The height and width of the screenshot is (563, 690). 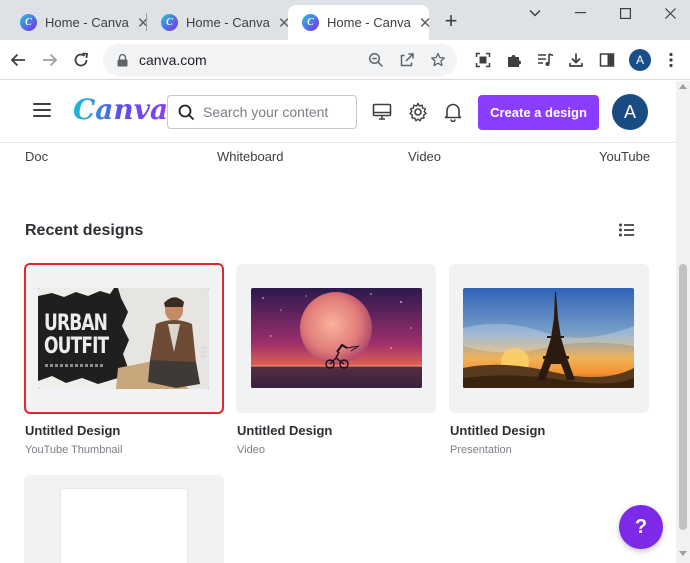 I want to click on browser-tab-3-active: C Home - Canva ✕, so click(x=360, y=22).